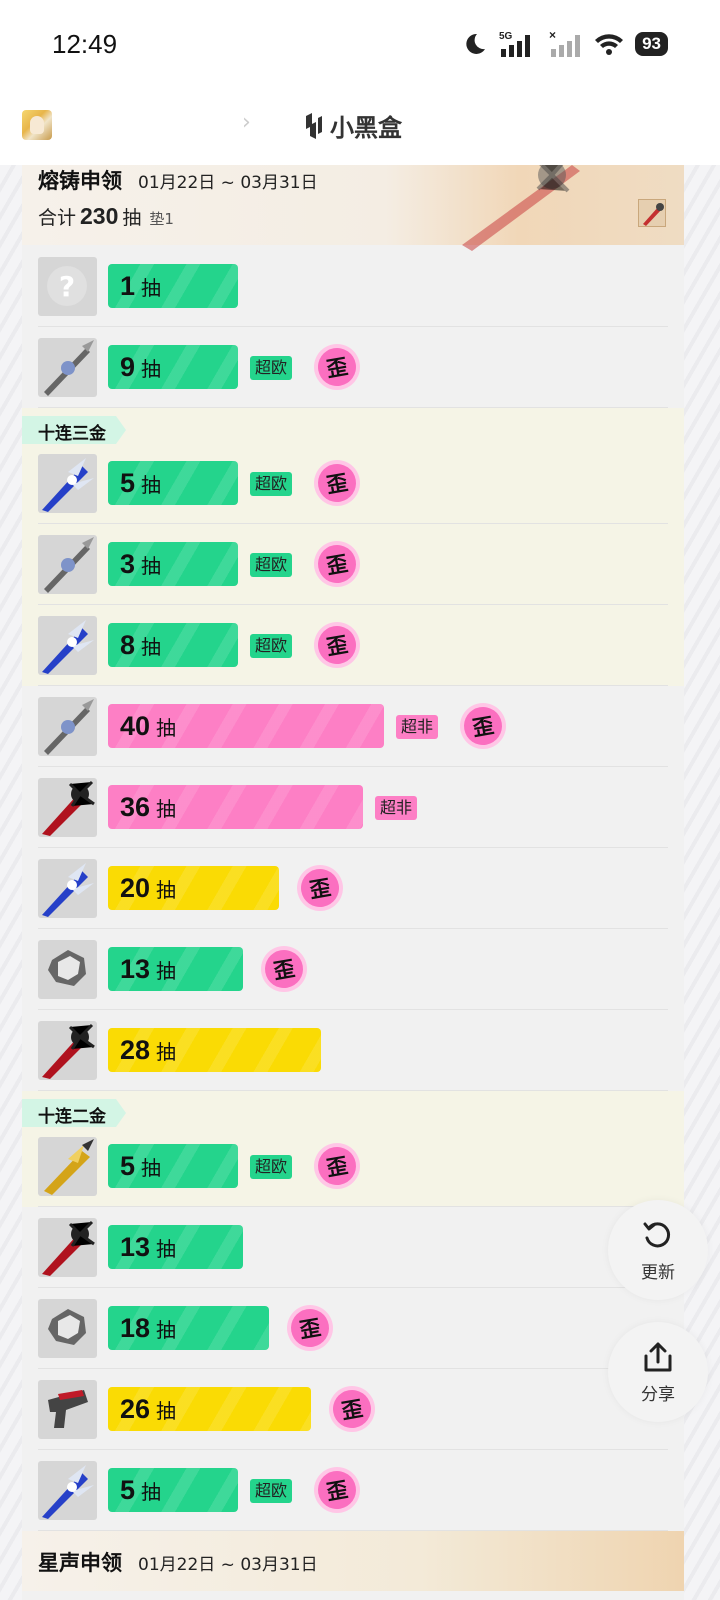 The width and height of the screenshot is (720, 1600). Describe the element at coordinates (106, 216) in the screenshot. I see `pool-total: 合计 230 抽 垫1` at that location.